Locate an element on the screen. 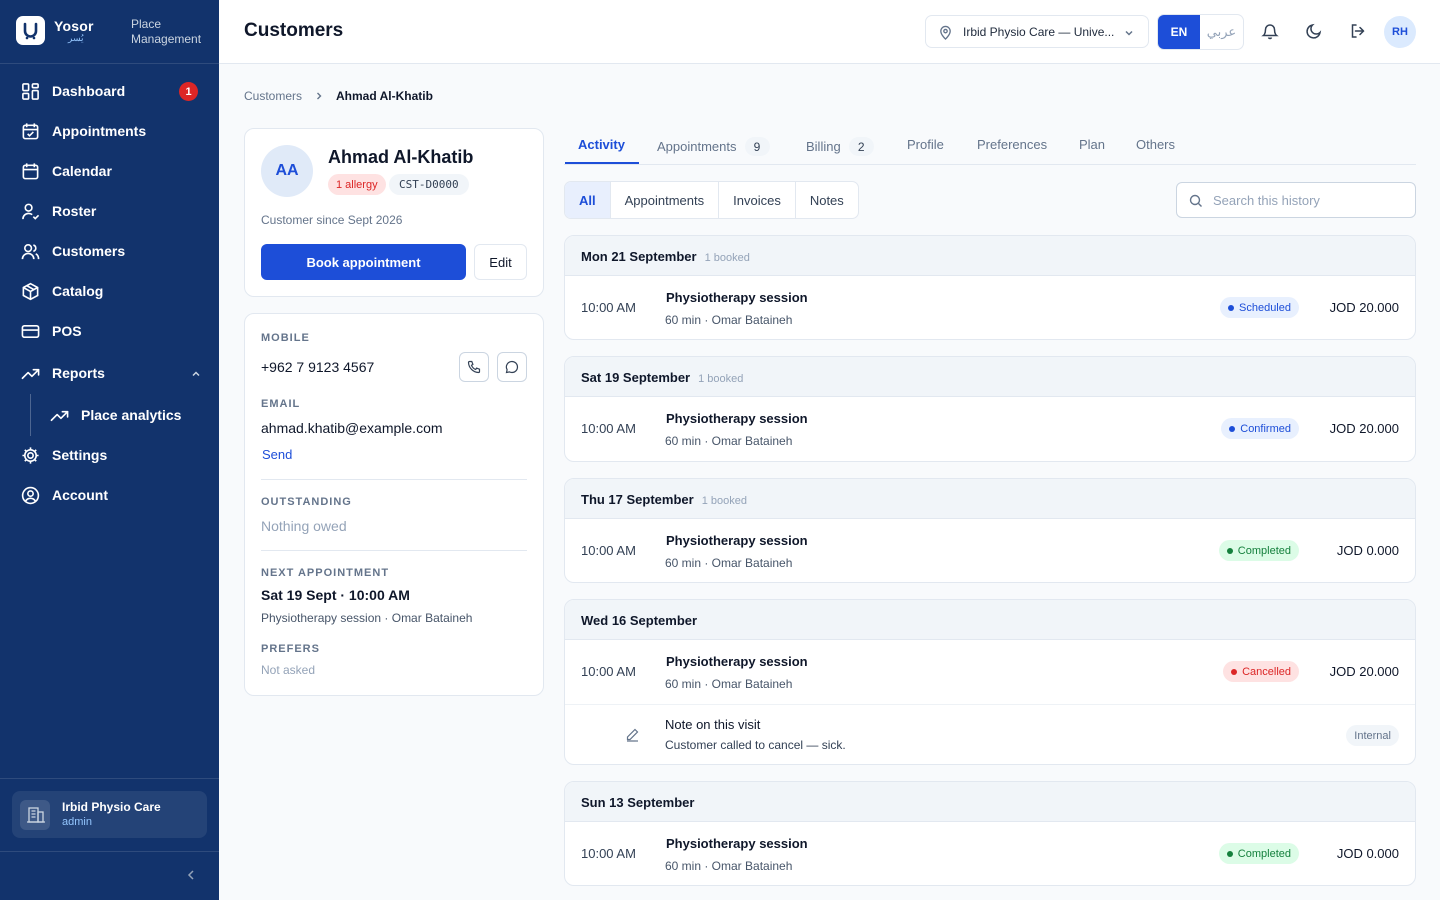 The image size is (1440, 900). active-tab-indicator is located at coordinates (602, 163).